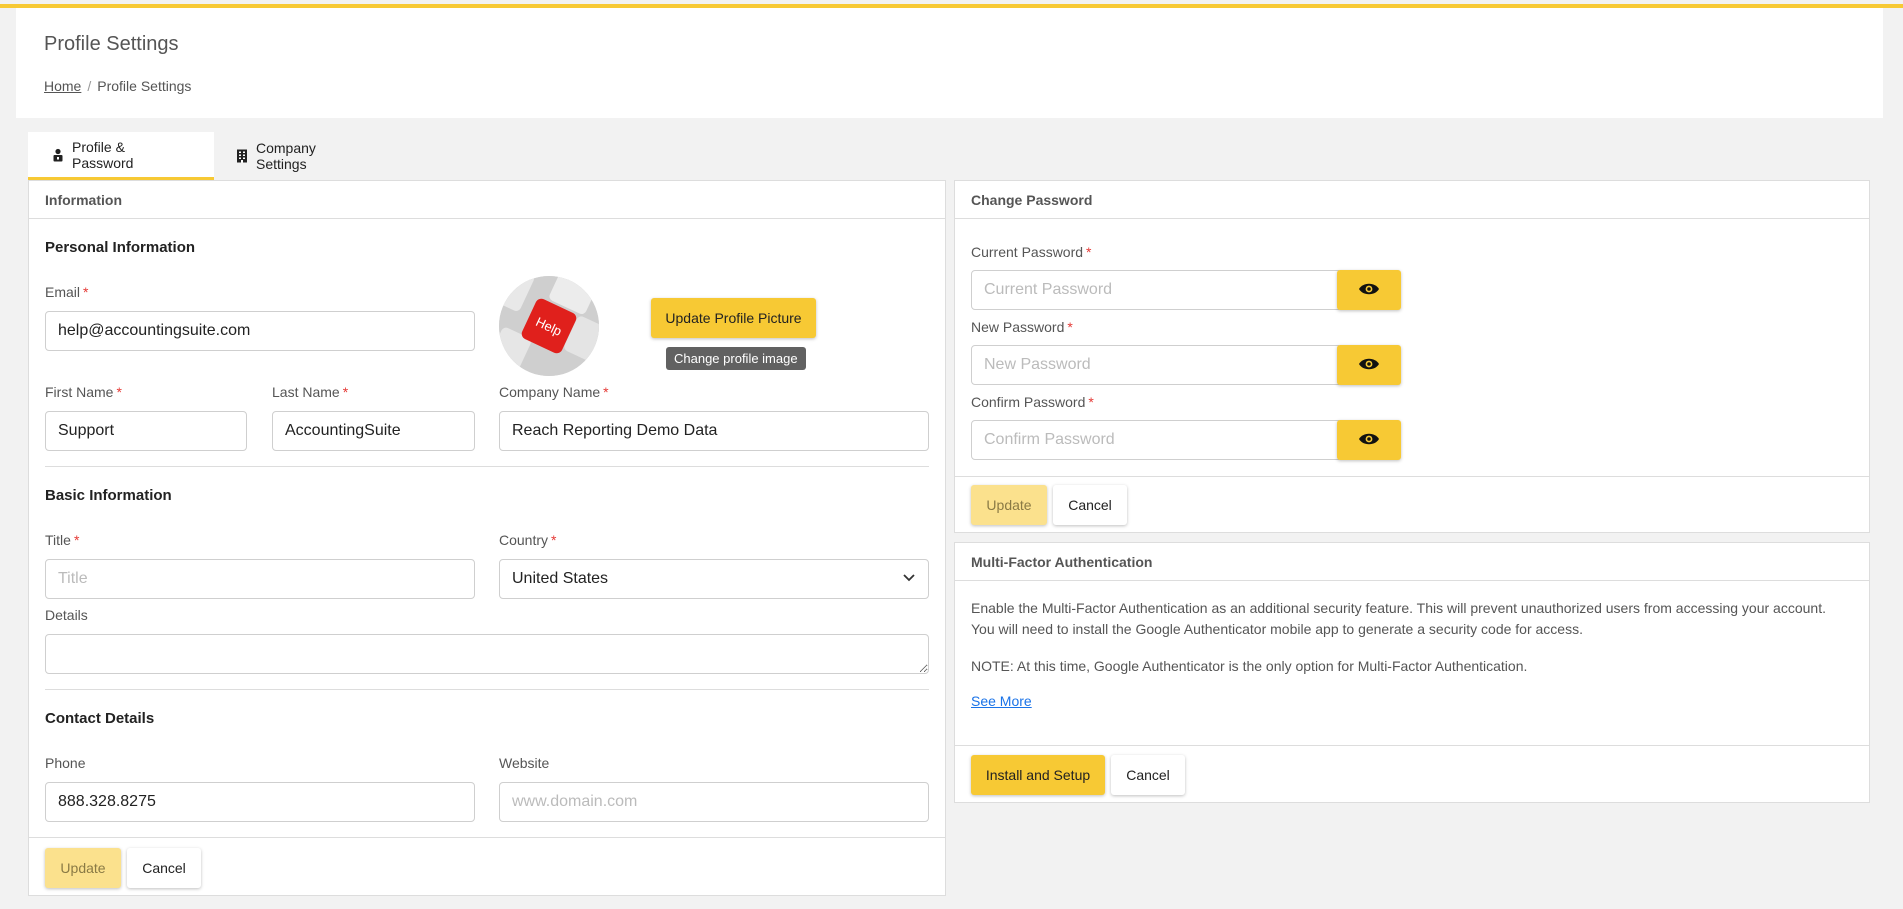 The image size is (1903, 909). I want to click on cancel-button: Cancel, so click(164, 868).